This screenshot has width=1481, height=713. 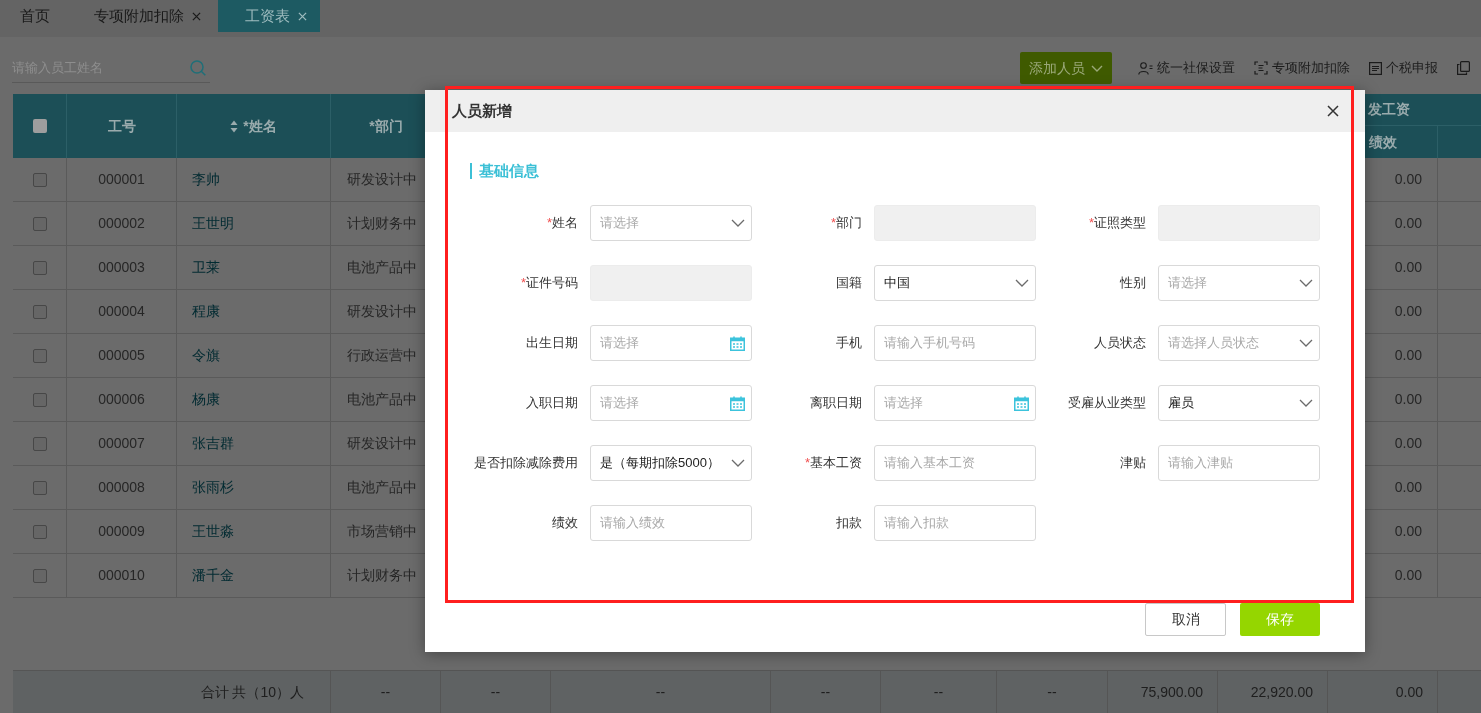 What do you see at coordinates (1239, 403) in the screenshot?
I see `select-field: 雇员` at bounding box center [1239, 403].